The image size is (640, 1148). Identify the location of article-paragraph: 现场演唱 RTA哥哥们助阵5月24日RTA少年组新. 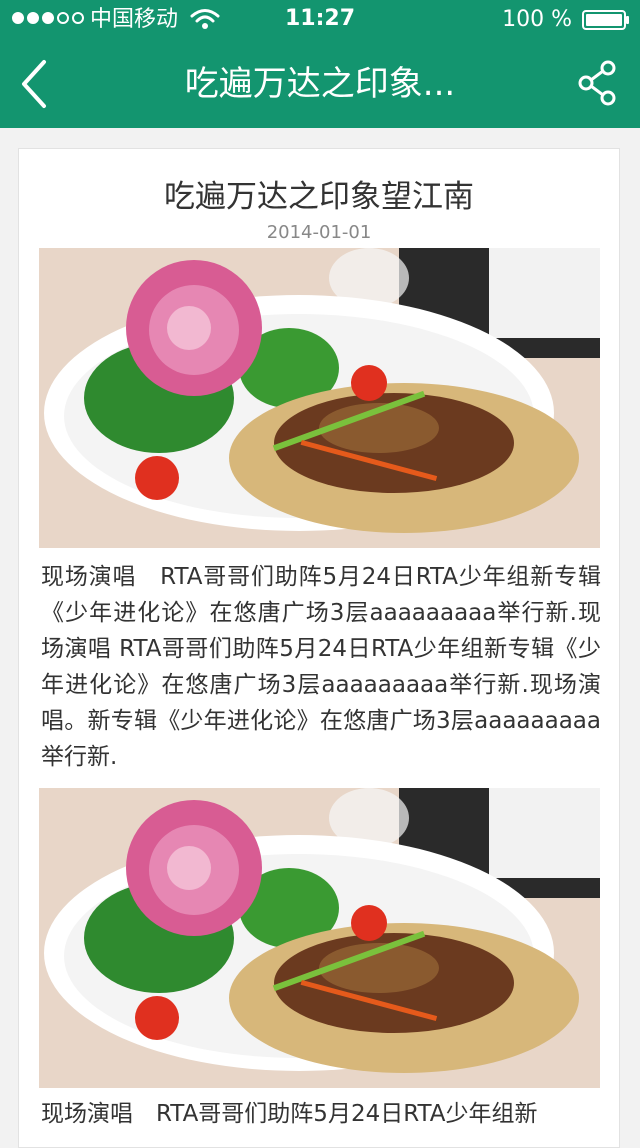
(289, 1114).